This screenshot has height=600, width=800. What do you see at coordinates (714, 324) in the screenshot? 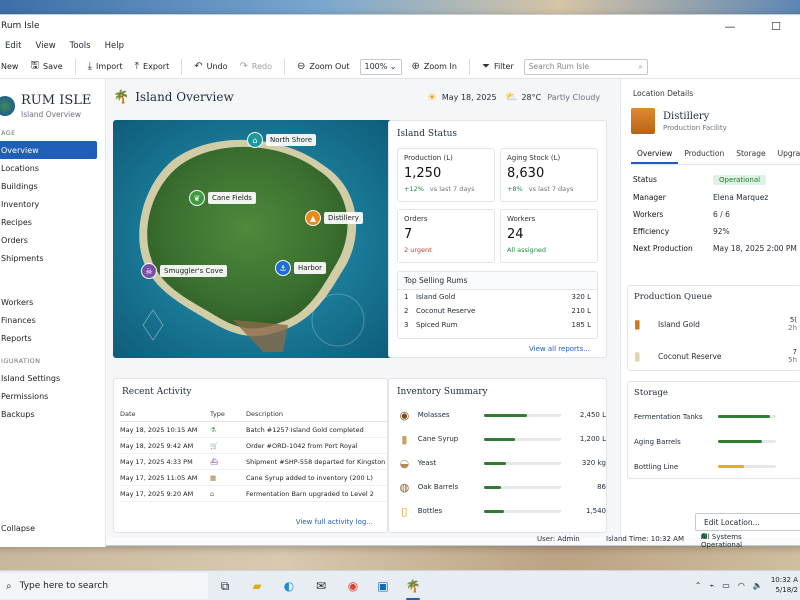
I see `list-item: ▮ Island Gold 5(2h` at bounding box center [714, 324].